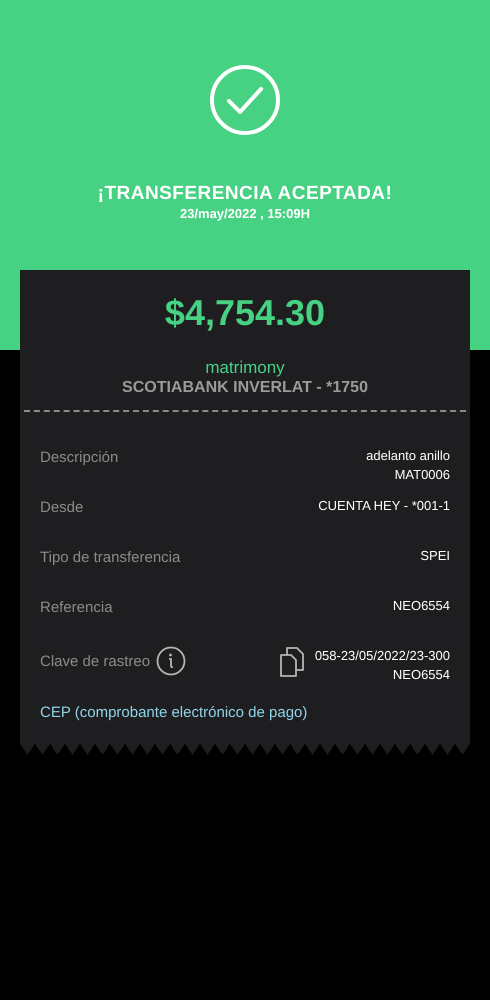  Describe the element at coordinates (245, 388) in the screenshot. I see `recipient-bank: SCOTIABANK INVERLAT - *1750` at that location.